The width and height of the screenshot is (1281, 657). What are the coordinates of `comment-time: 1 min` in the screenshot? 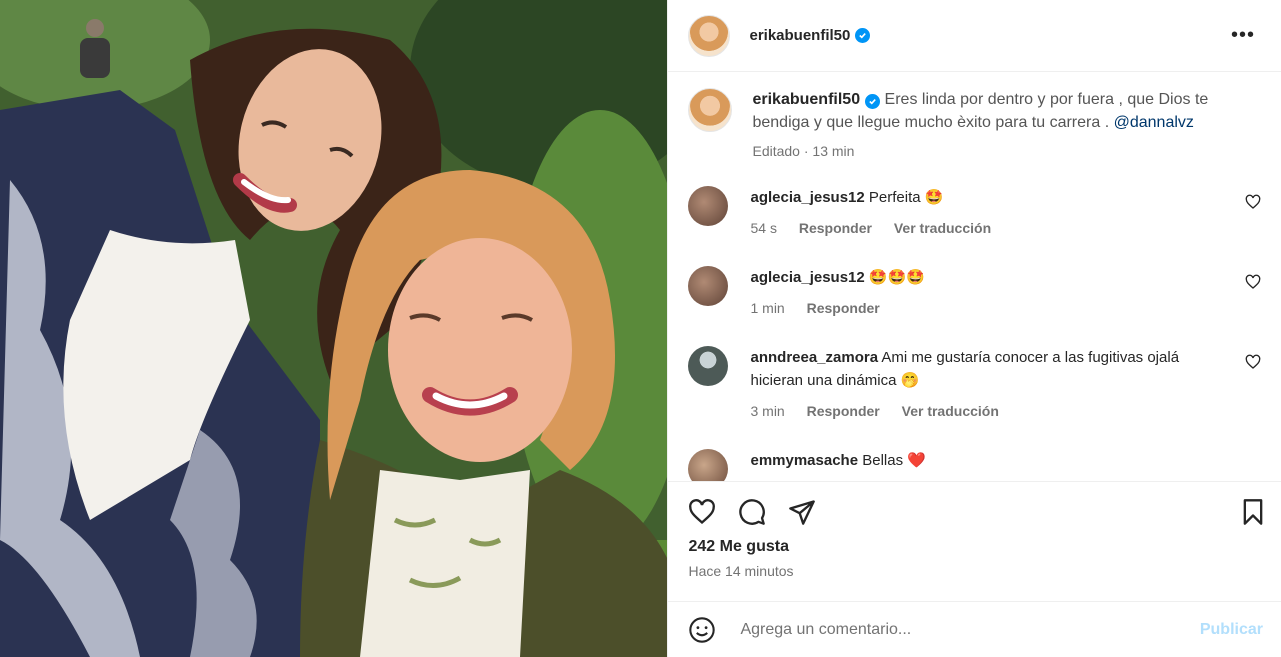 It's located at (767, 308).